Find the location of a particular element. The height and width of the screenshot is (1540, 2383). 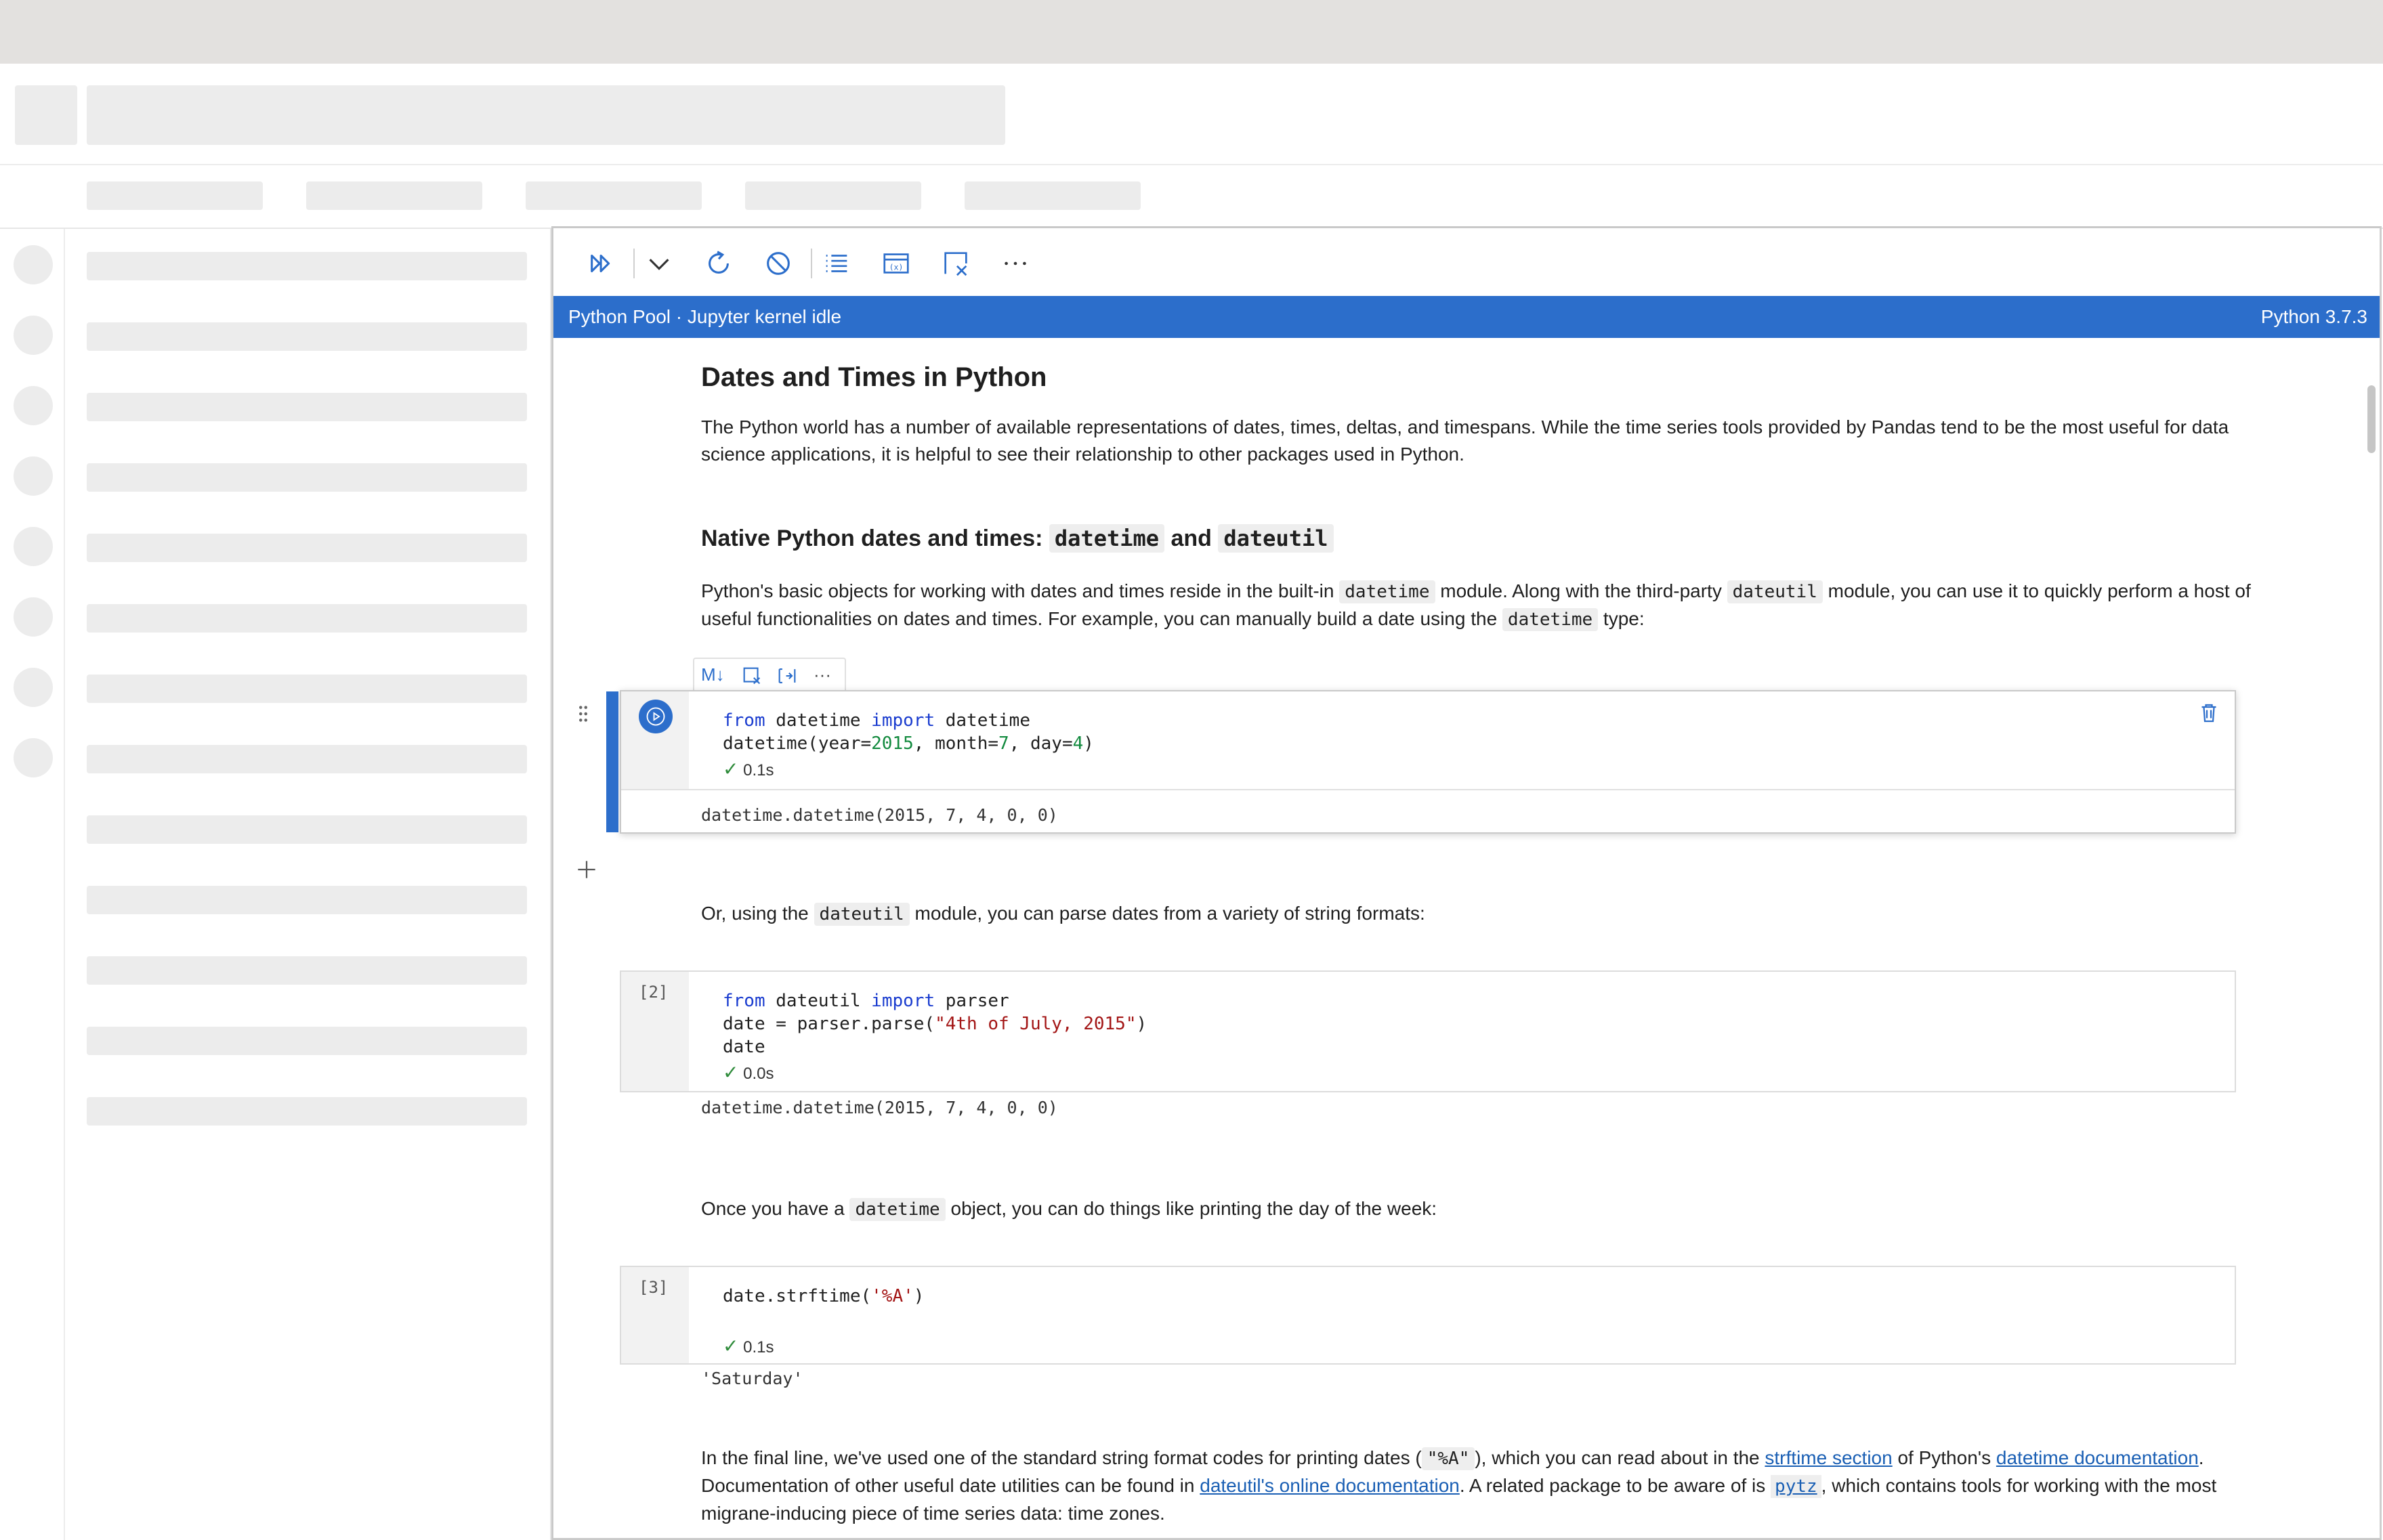

activity-bar is located at coordinates (32, 885).